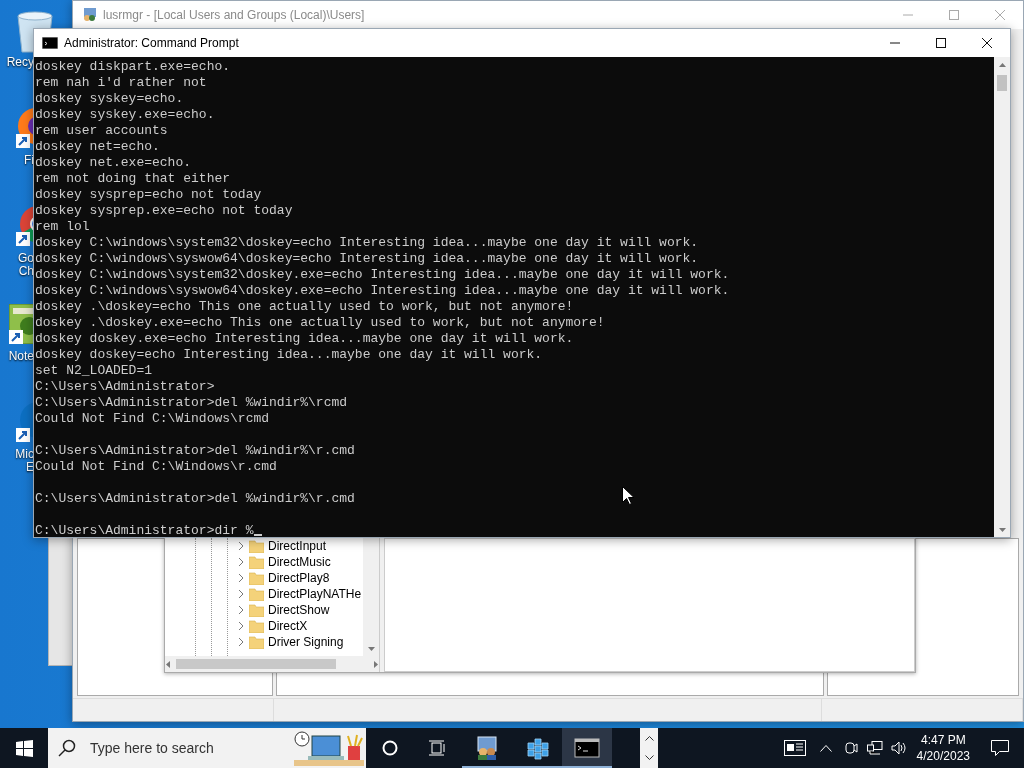  What do you see at coordinates (649, 758) in the screenshot?
I see `caret-down-icon` at bounding box center [649, 758].